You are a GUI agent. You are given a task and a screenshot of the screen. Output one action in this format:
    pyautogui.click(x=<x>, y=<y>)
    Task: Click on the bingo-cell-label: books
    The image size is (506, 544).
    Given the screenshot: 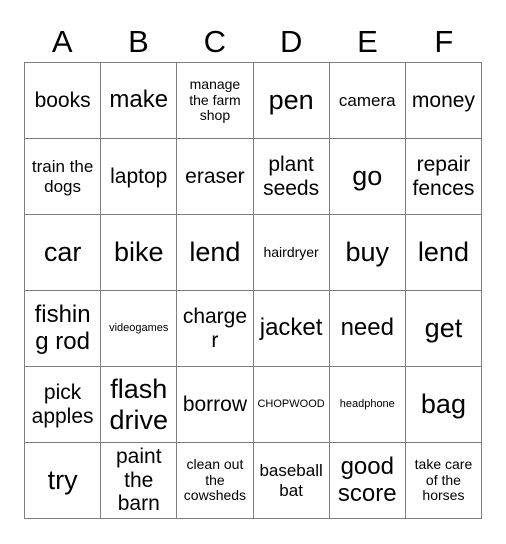 What is the action you would take?
    pyautogui.click(x=62, y=100)
    